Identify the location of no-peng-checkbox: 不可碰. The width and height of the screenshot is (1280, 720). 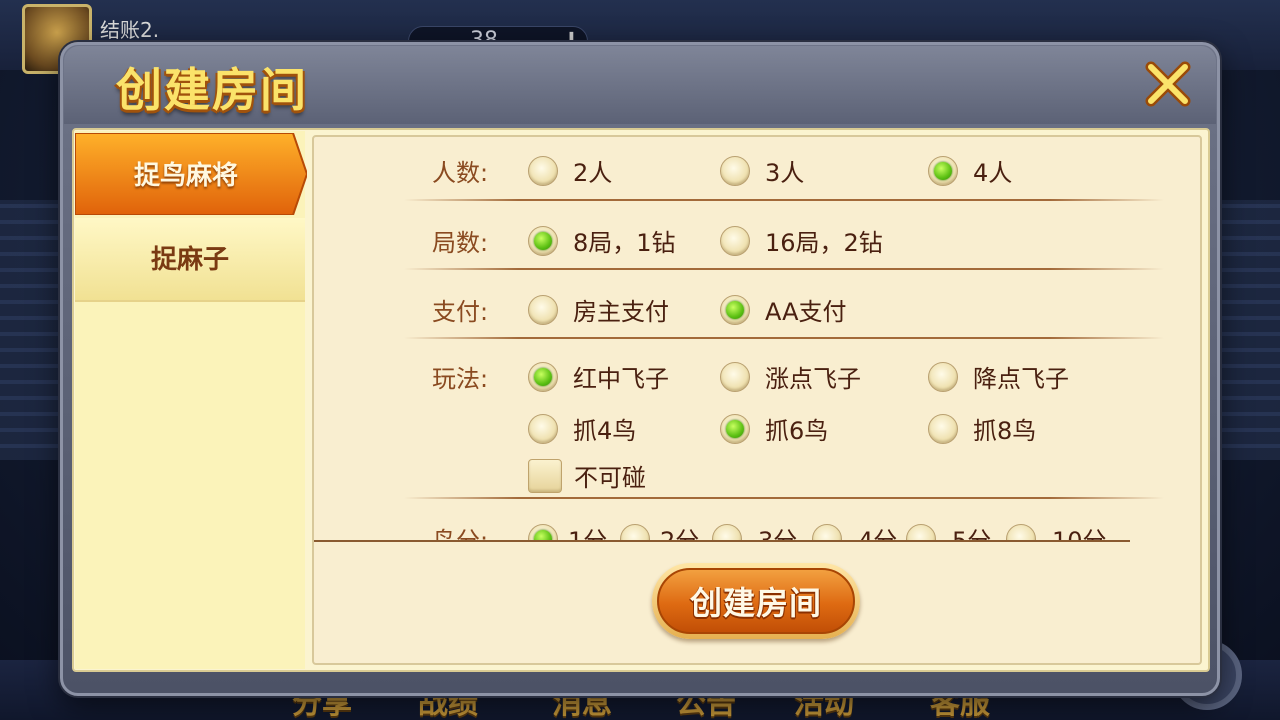
(587, 475).